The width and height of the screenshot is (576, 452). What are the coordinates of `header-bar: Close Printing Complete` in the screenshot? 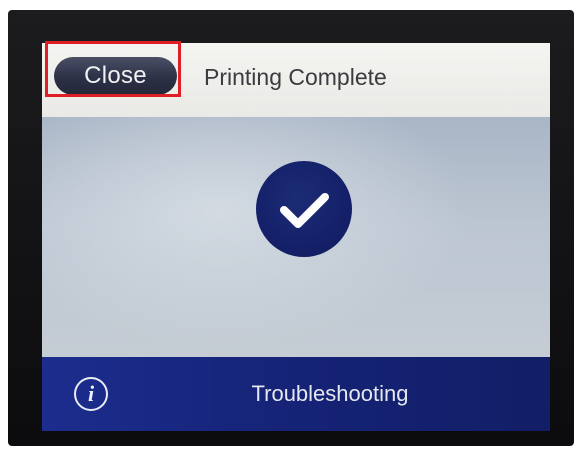 It's located at (296, 80).